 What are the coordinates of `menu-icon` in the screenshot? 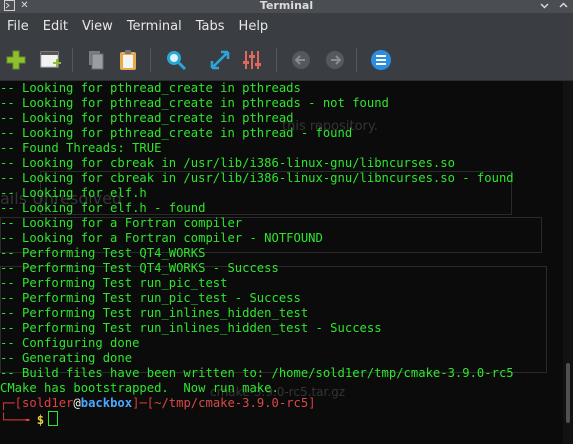 It's located at (381, 60).